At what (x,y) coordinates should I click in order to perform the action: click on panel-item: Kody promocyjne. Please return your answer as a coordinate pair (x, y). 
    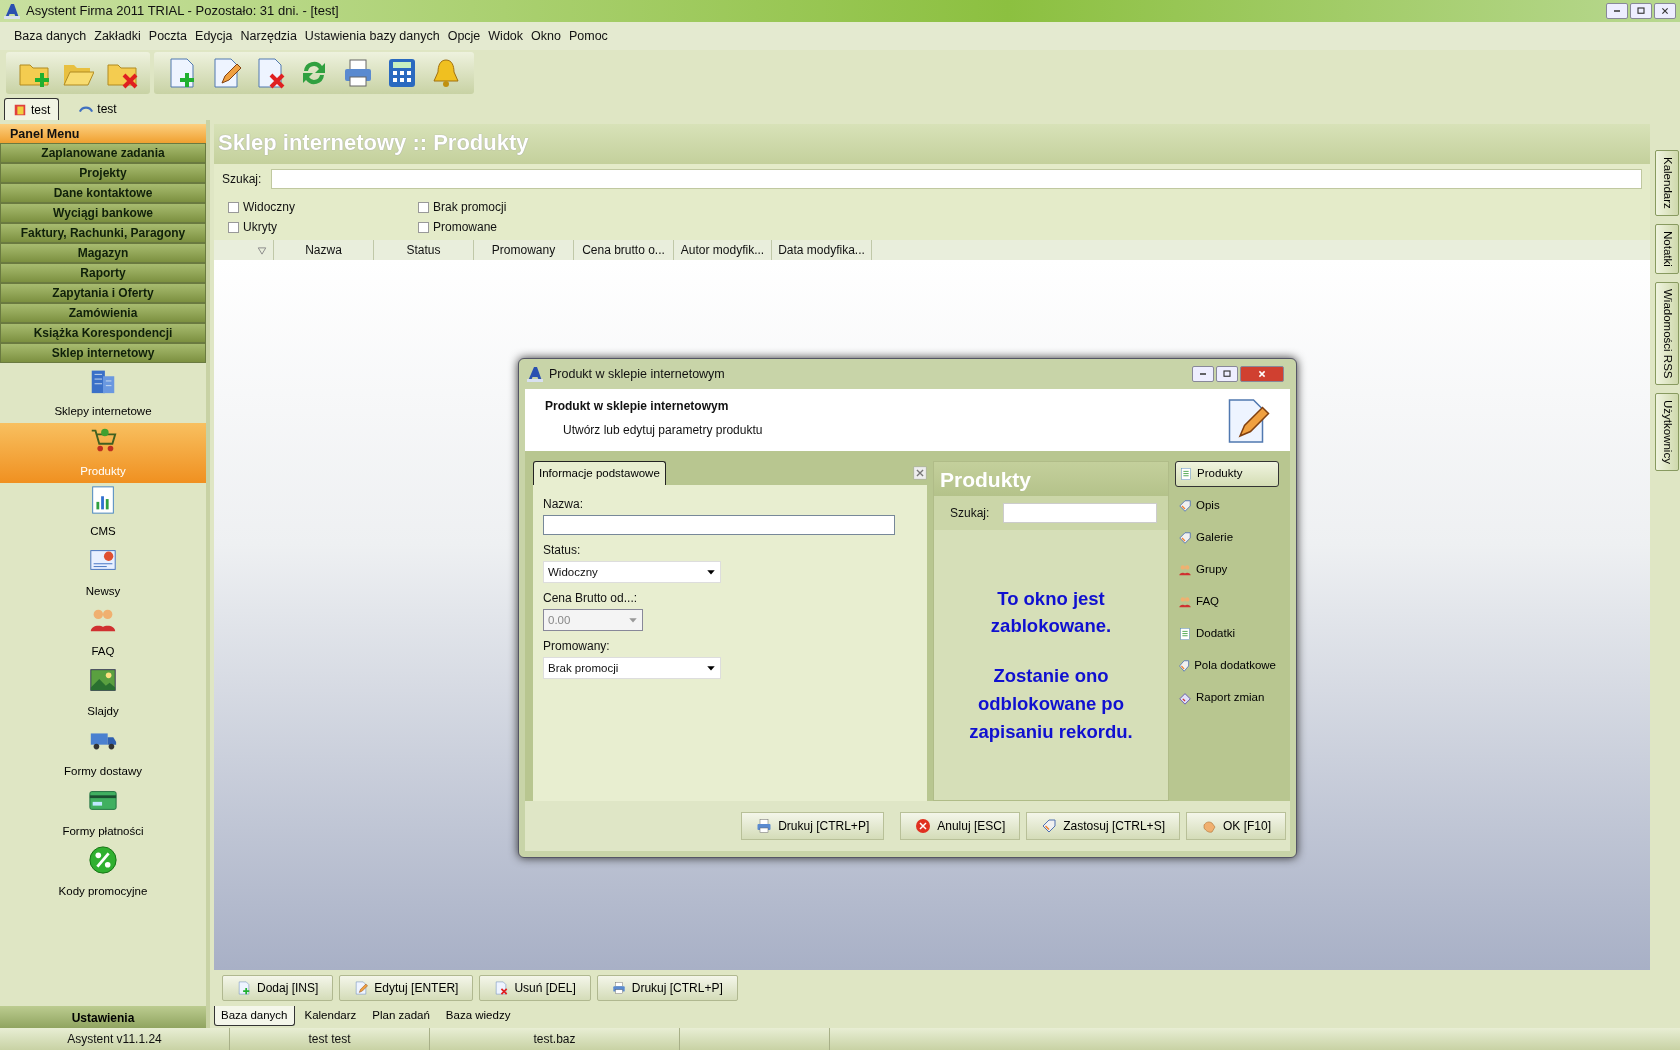
    Looking at the image, I should click on (103, 873).